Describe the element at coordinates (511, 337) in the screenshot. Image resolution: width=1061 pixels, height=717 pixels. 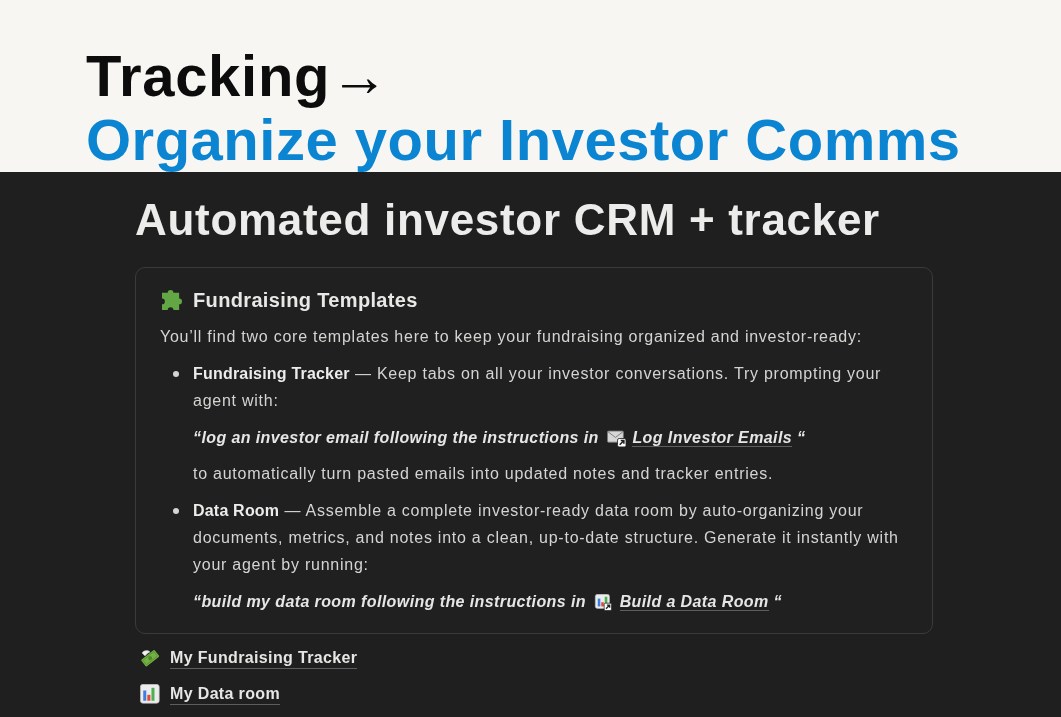
I see `intro-text: You’ll find two core templates here to keep your fundraising organized and investor-ready:` at that location.